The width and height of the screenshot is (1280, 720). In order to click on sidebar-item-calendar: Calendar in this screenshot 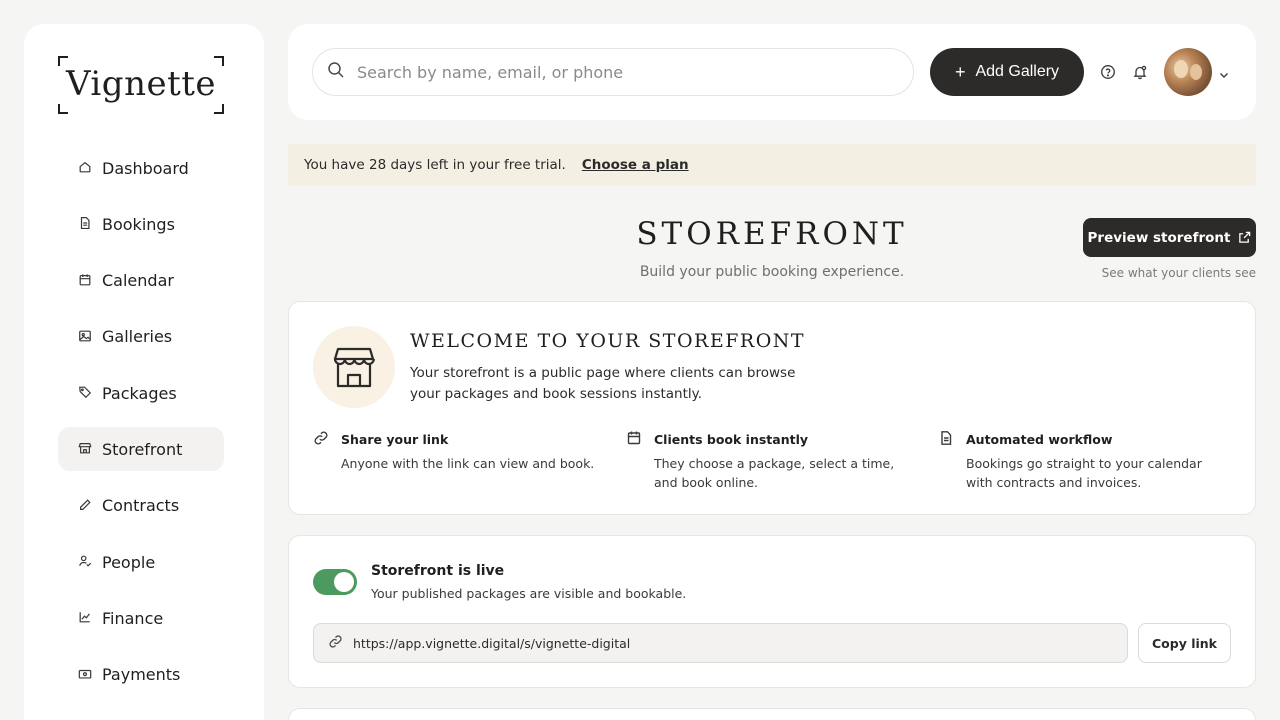, I will do `click(141, 281)`.